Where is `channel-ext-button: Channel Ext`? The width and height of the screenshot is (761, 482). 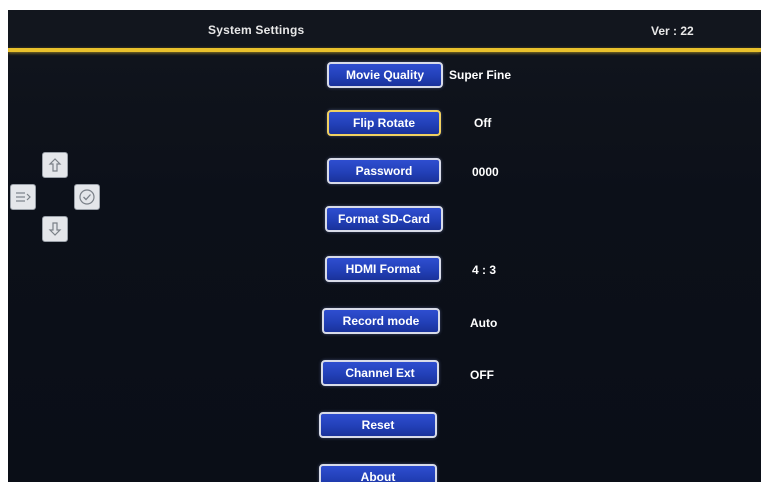 channel-ext-button: Channel Ext is located at coordinates (380, 373).